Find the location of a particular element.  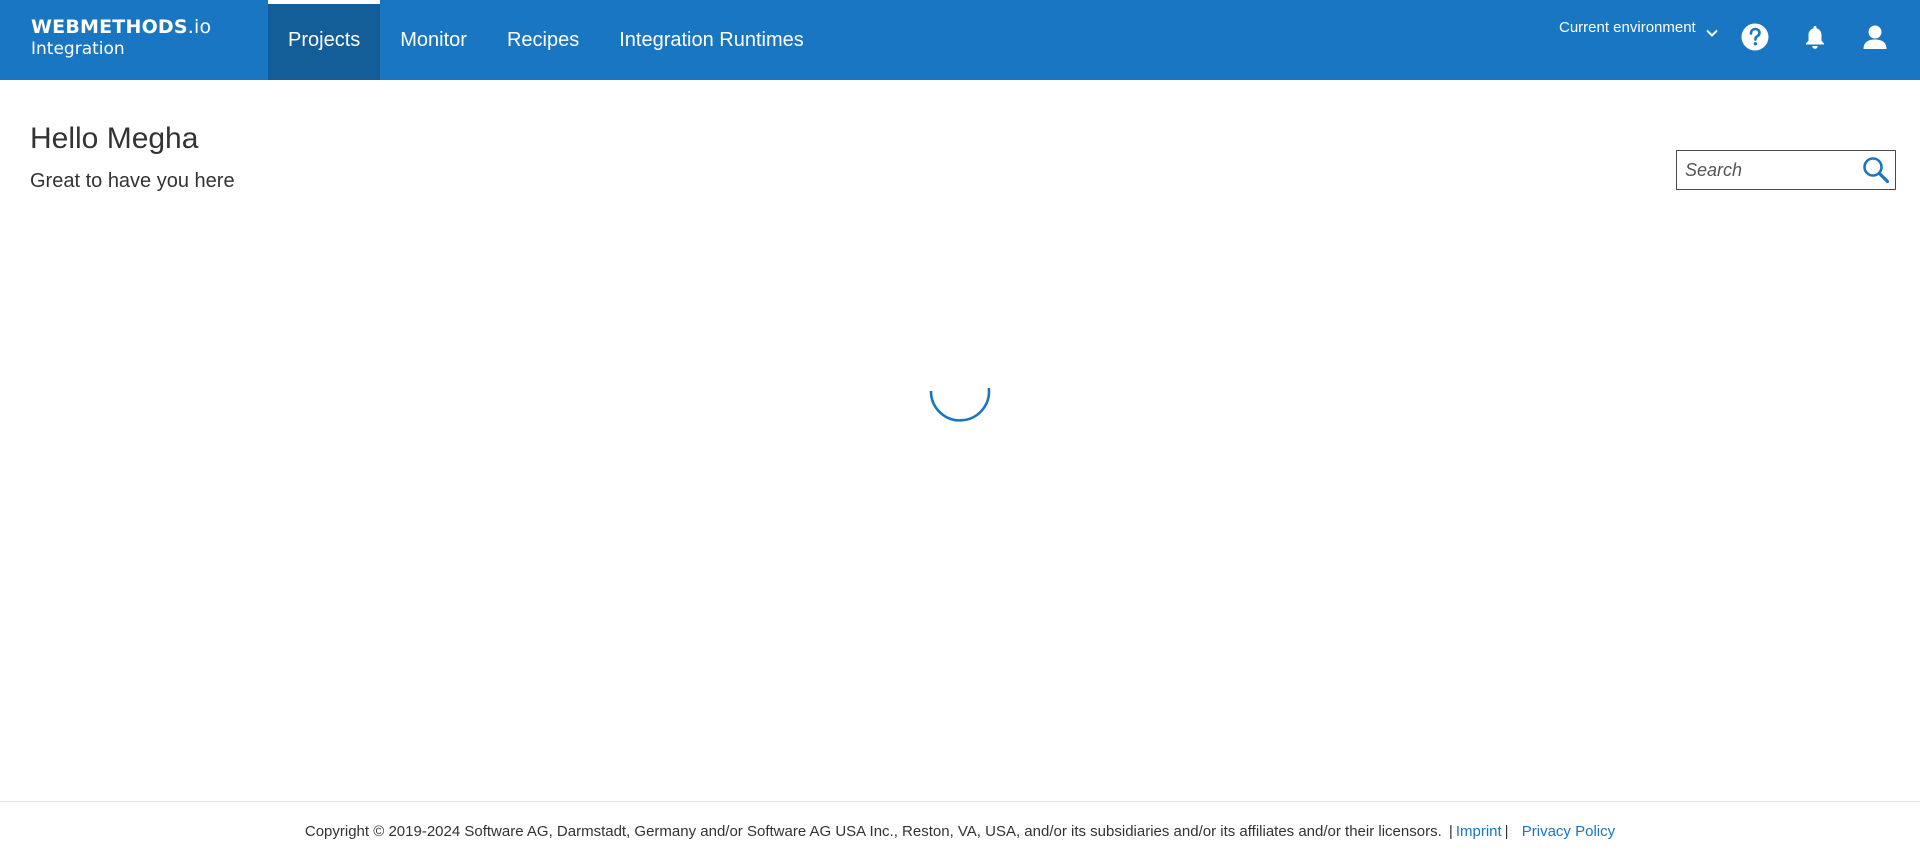

tab-integration-runtimes: Integration Runtimes is located at coordinates (711, 40).